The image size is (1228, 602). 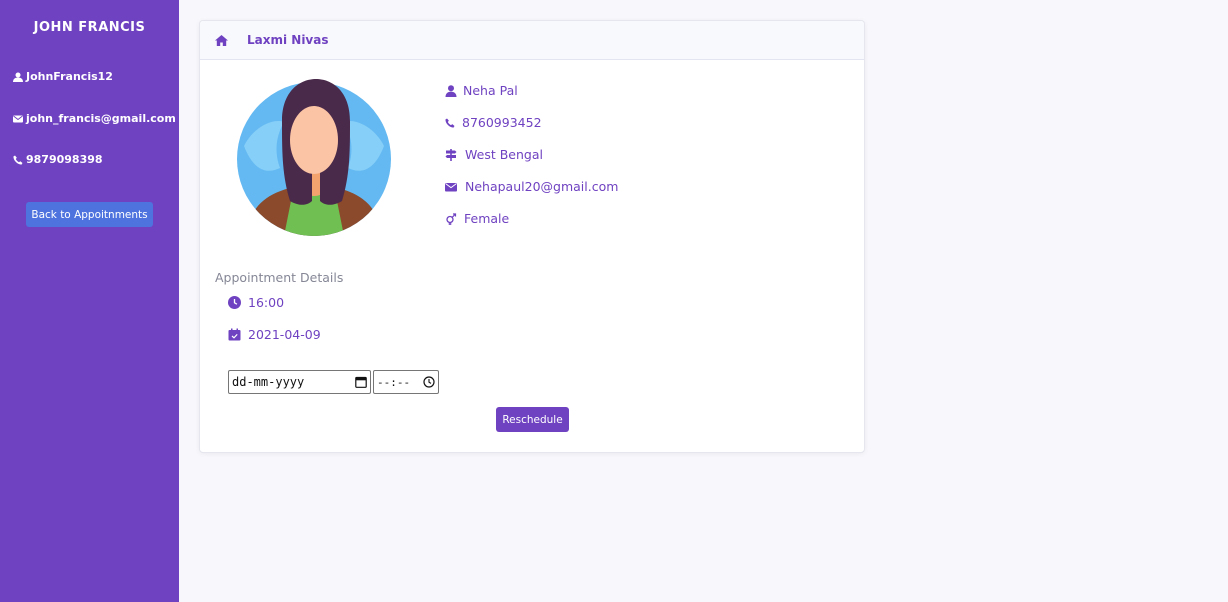 I want to click on appointment-details-heading: Appointment Details, so click(x=279, y=277).